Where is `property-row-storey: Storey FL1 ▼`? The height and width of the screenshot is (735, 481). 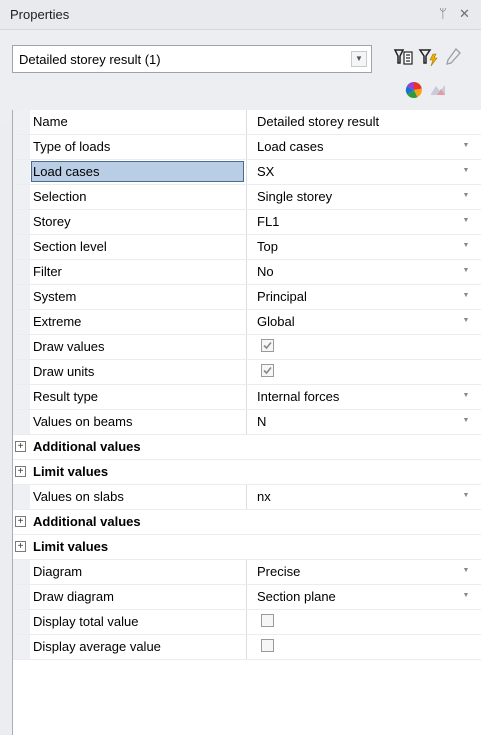
property-row-storey: Storey FL1 ▼ is located at coordinates (247, 222).